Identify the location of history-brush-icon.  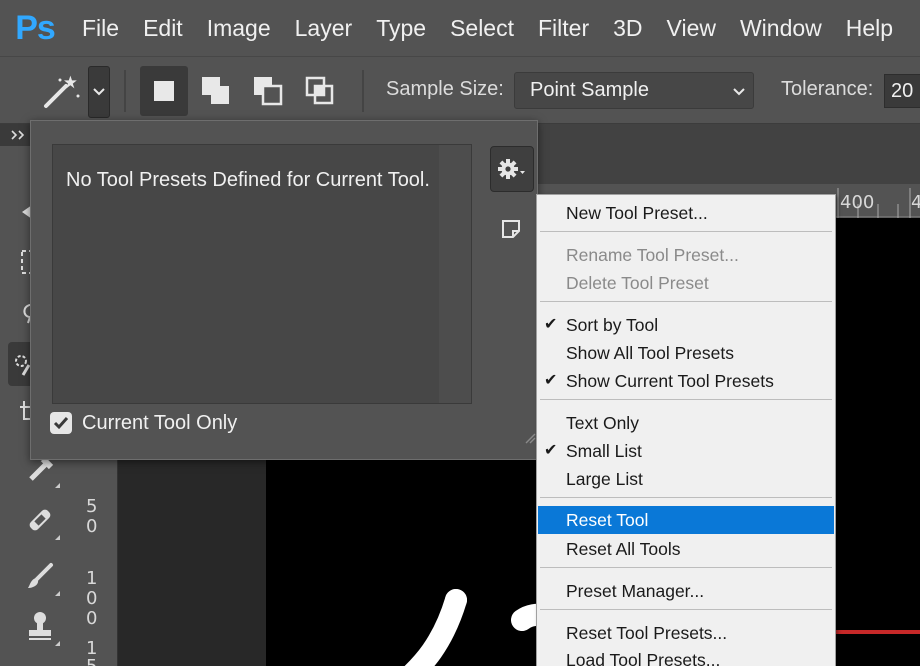
(40, 663).